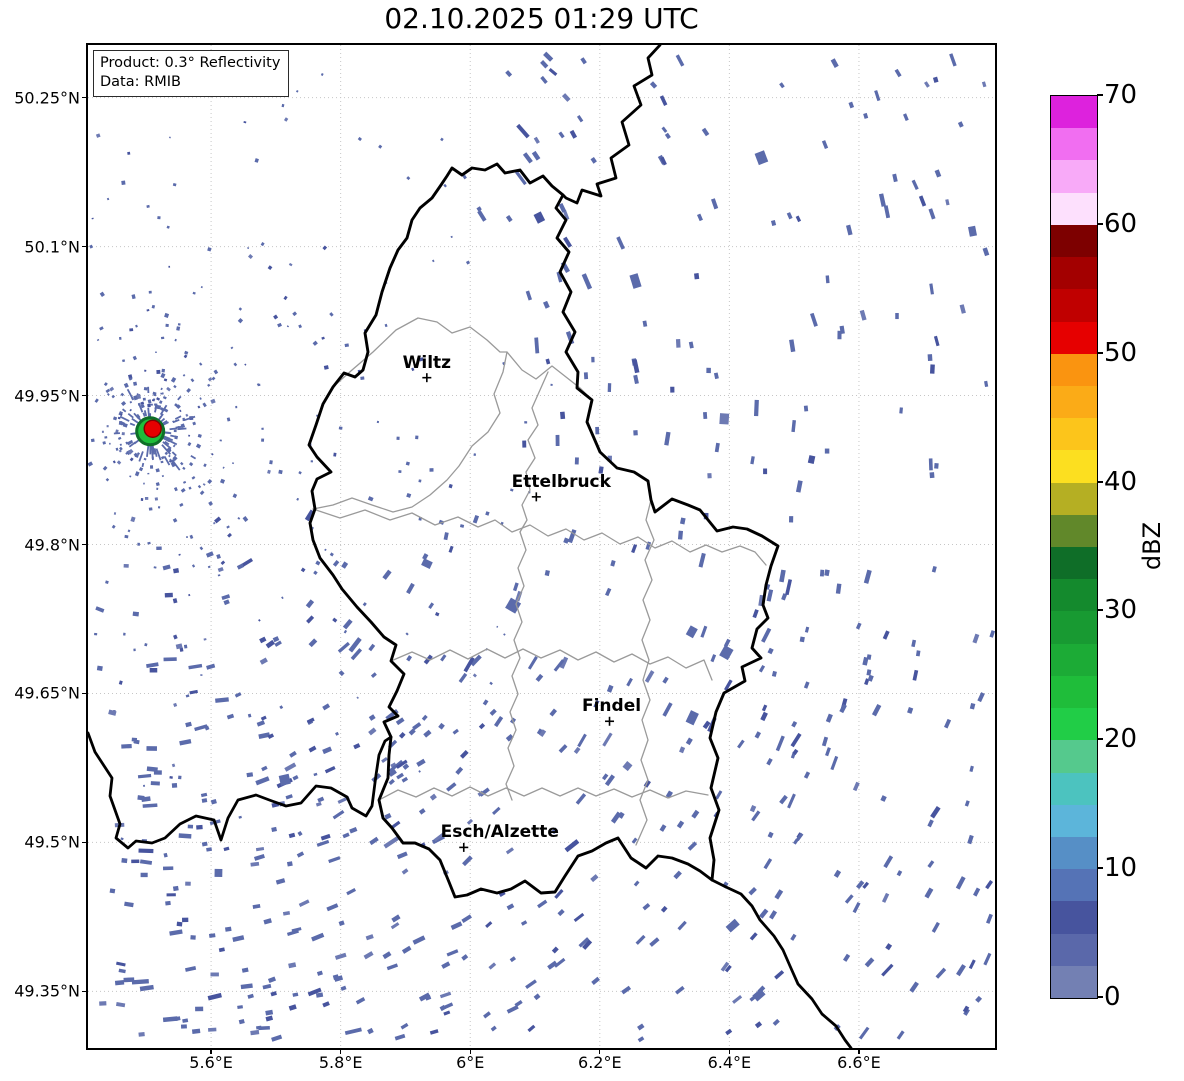  What do you see at coordinates (47, 396) in the screenshot?
I see `lat-tick-label: 49.95°N` at bounding box center [47, 396].